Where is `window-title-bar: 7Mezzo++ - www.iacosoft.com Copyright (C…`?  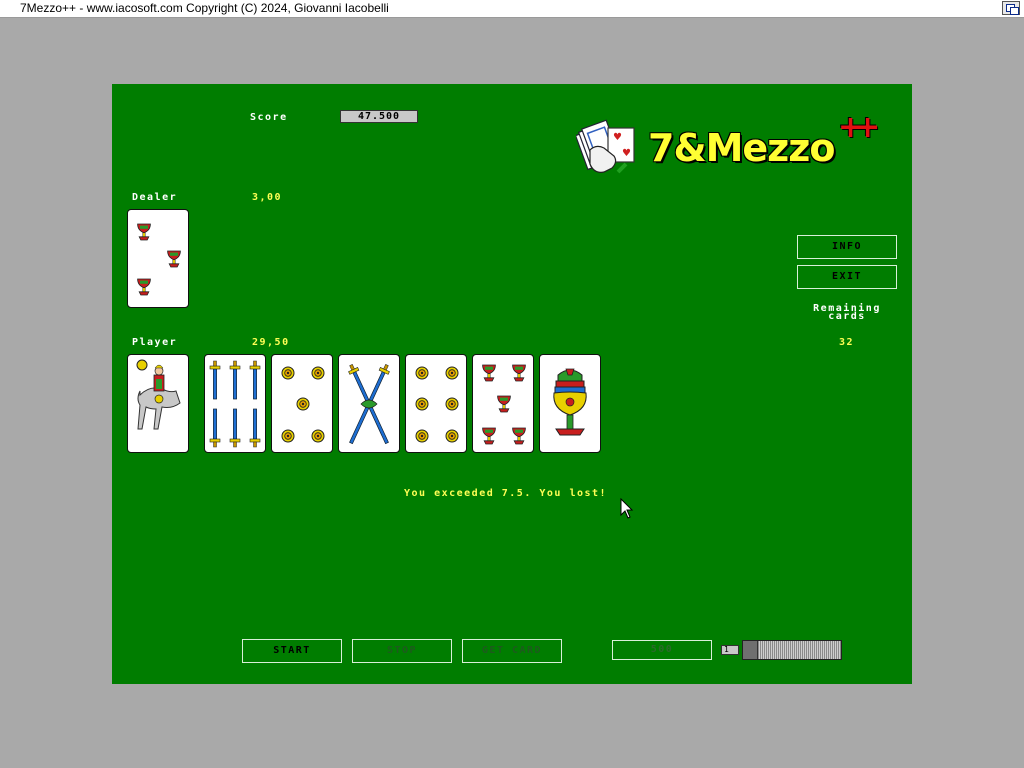 window-title-bar: 7Mezzo++ - www.iacosoft.com Copyright (C… is located at coordinates (512, 9).